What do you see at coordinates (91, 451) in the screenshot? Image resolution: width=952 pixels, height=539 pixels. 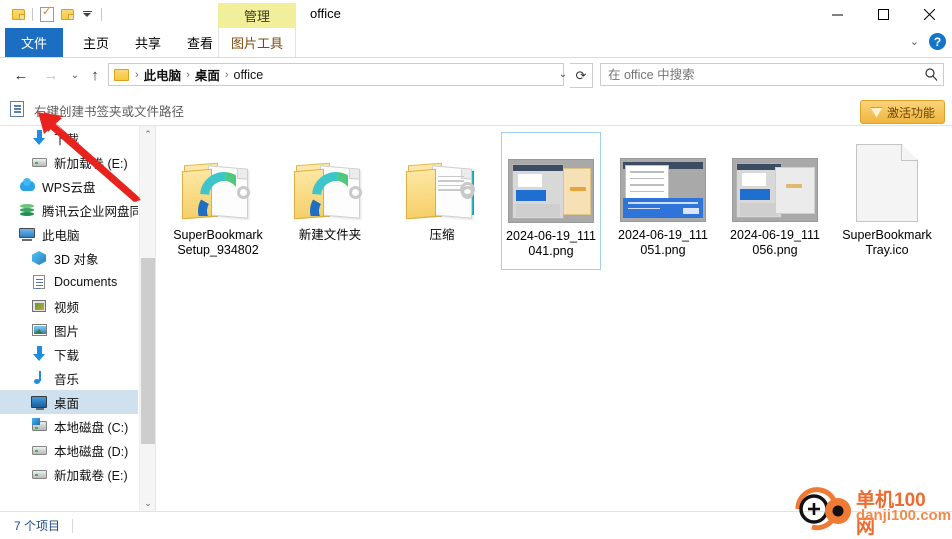 I see `sidebar-item-label: 本地磁盘 (D:)` at bounding box center [91, 451].